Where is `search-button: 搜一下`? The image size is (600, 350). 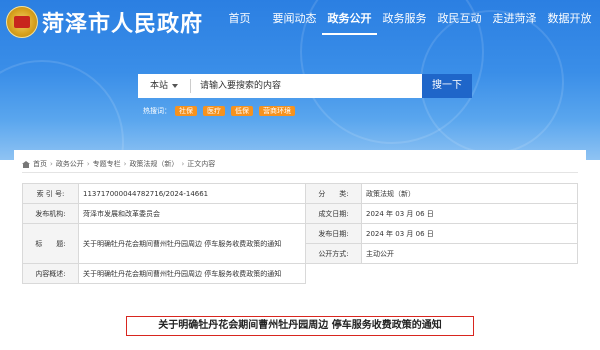 search-button: 搜一下 is located at coordinates (447, 86).